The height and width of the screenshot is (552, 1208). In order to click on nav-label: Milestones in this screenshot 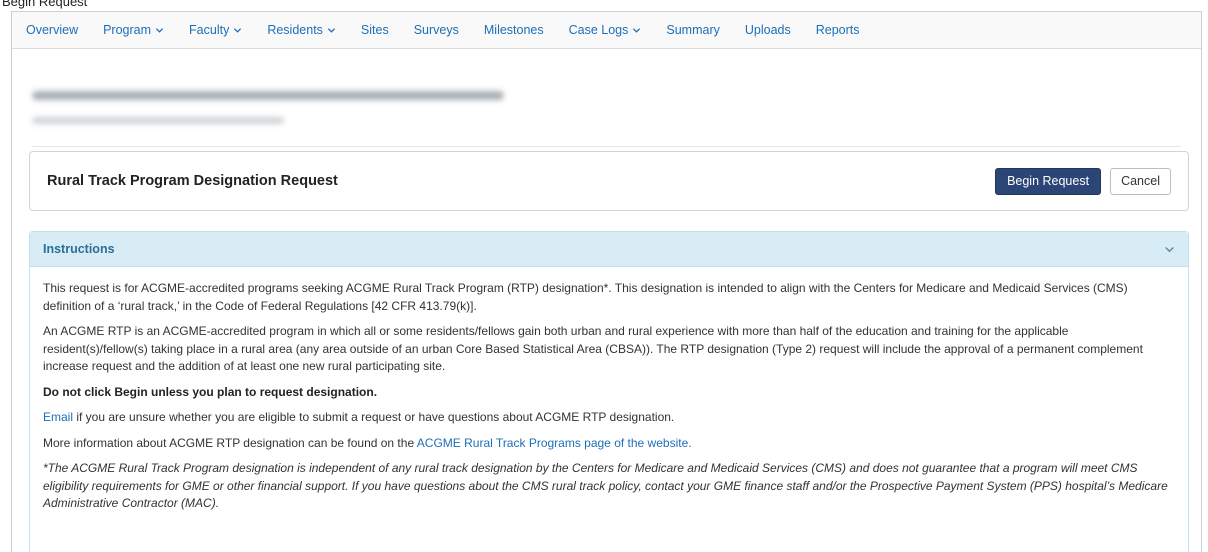, I will do `click(513, 30)`.